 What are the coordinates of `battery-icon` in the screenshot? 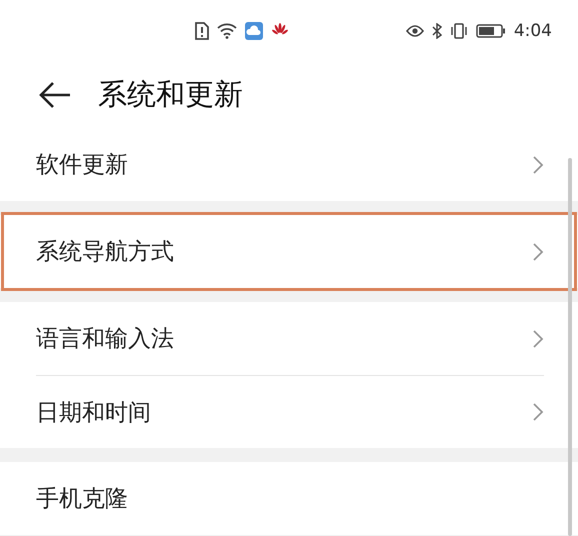 It's located at (491, 31).